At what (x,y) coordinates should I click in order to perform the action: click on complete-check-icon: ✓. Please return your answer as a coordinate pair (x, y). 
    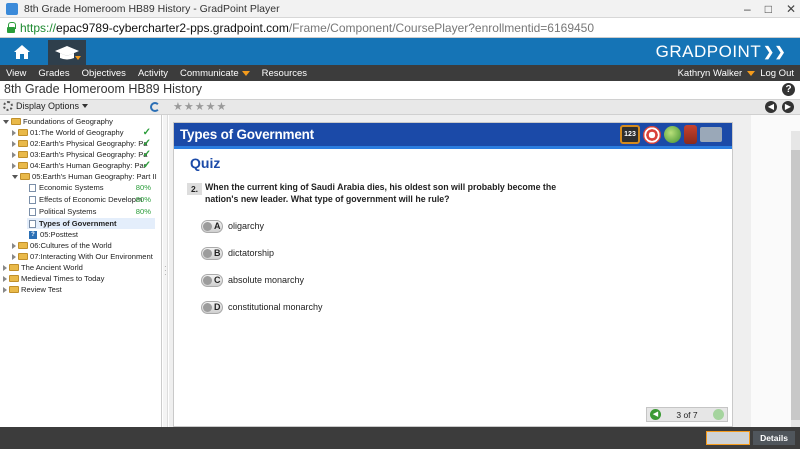
    Looking at the image, I should click on (146, 143).